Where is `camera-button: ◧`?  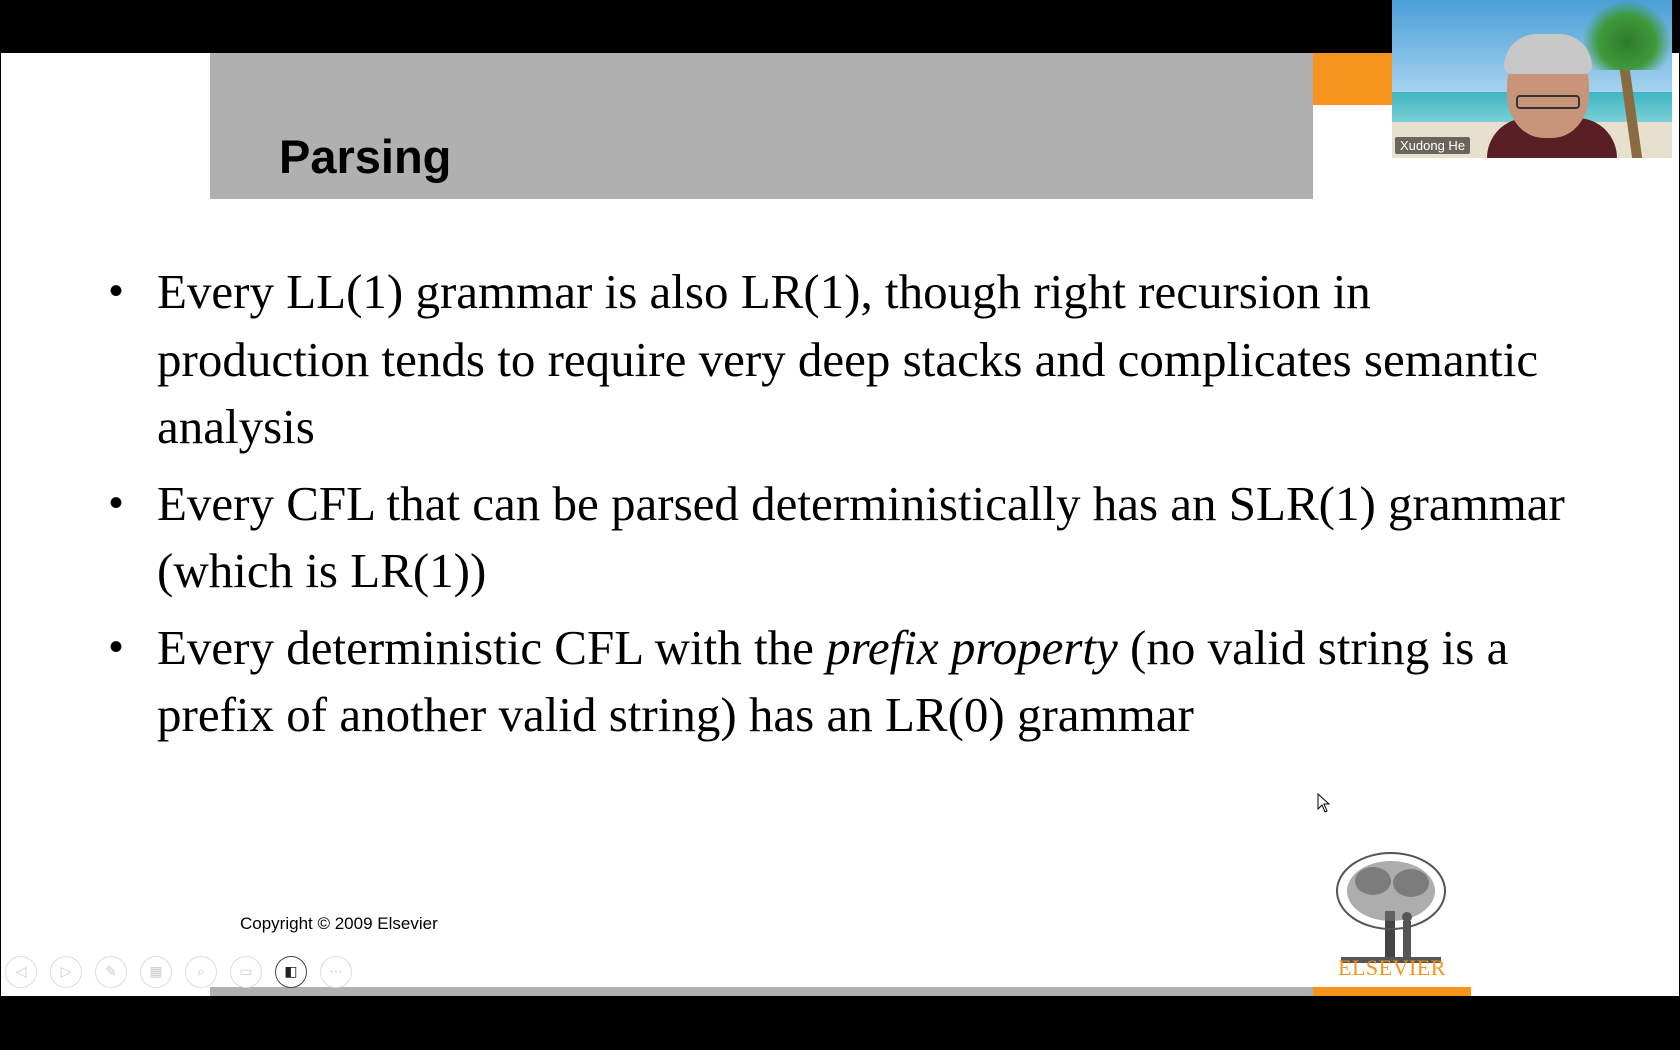 camera-button: ◧ is located at coordinates (291, 972).